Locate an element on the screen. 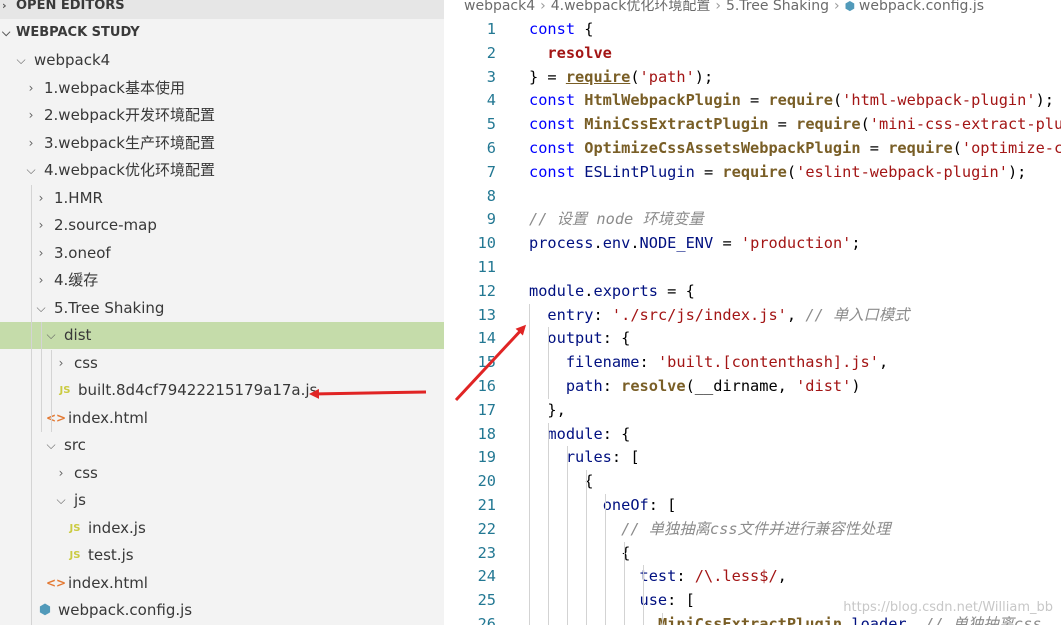  tree-file-item: JS test.js is located at coordinates (222, 555).